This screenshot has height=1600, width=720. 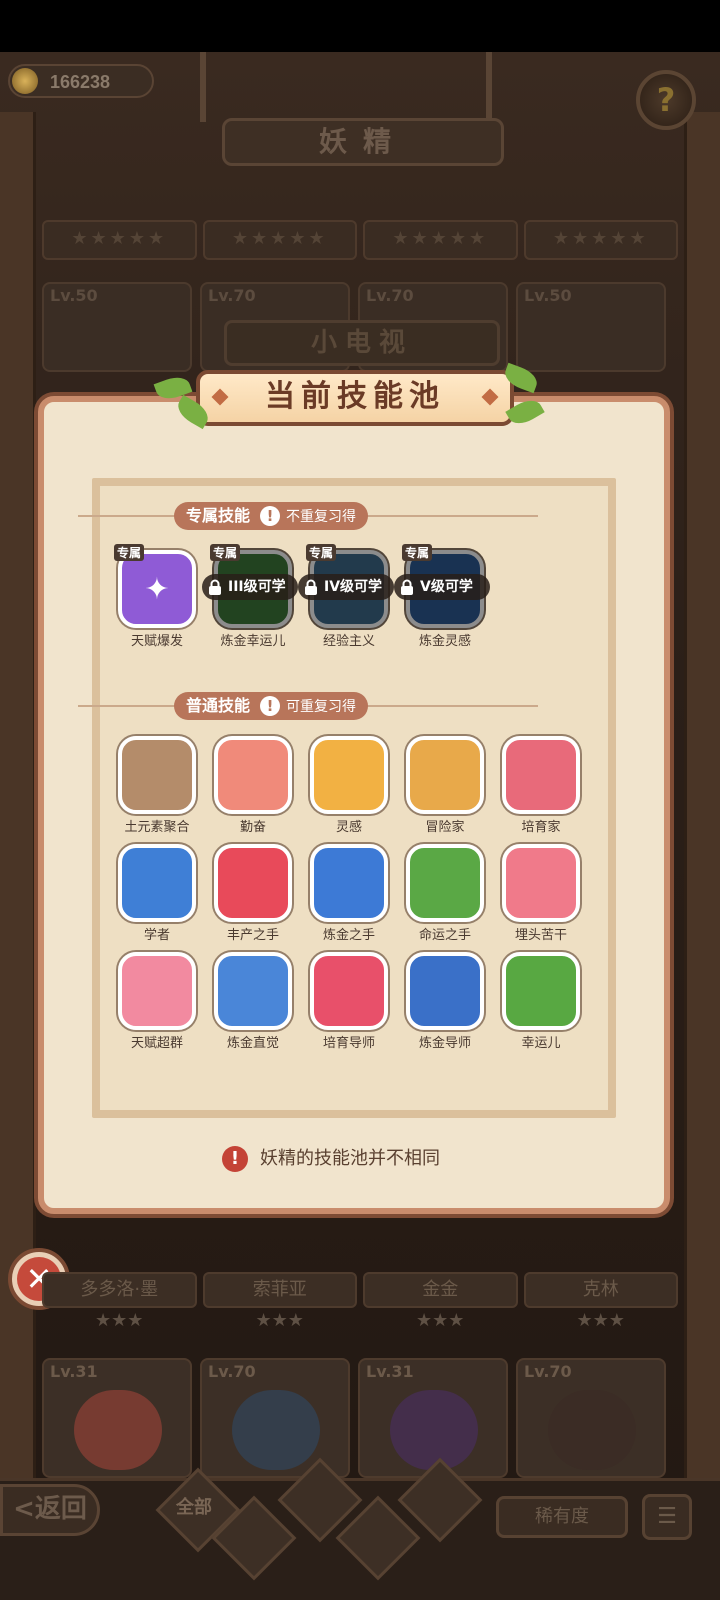 What do you see at coordinates (194, 1507) in the screenshot?
I see `filter-all-label: 全部` at bounding box center [194, 1507].